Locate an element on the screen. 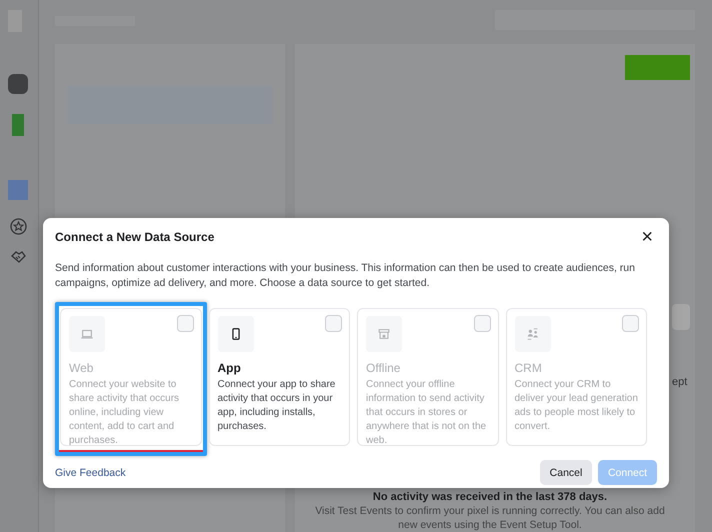  laptop-icon is located at coordinates (87, 334).